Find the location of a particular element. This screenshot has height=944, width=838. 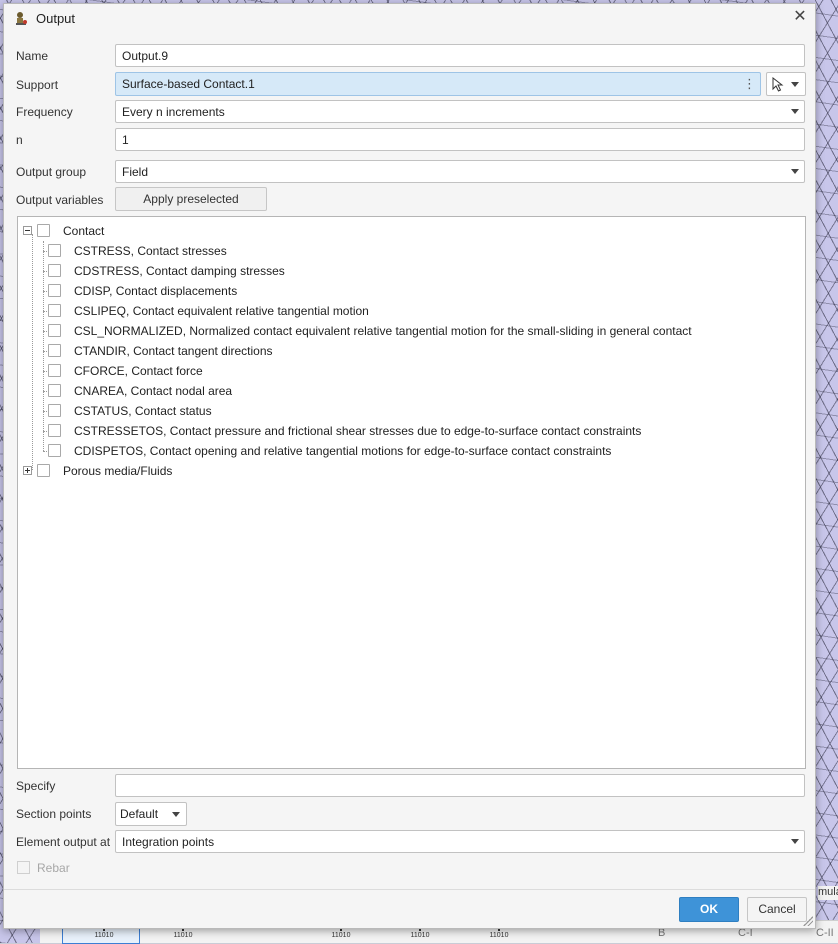

tree-item-label: CFORCE, Contact force is located at coordinates (138, 371).